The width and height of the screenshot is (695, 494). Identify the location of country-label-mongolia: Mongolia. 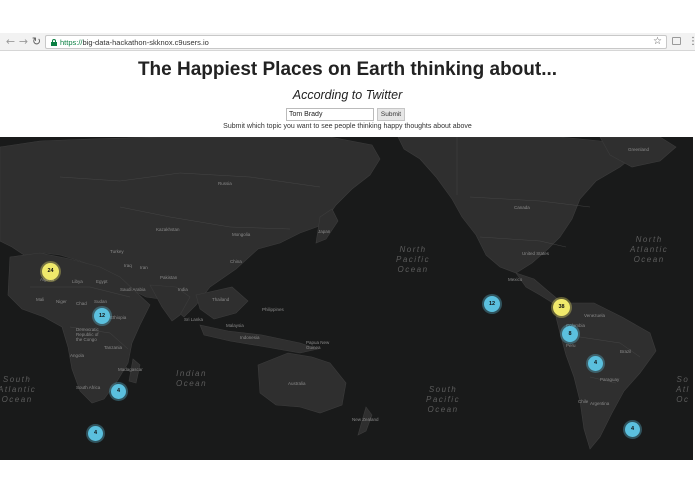
(241, 234).